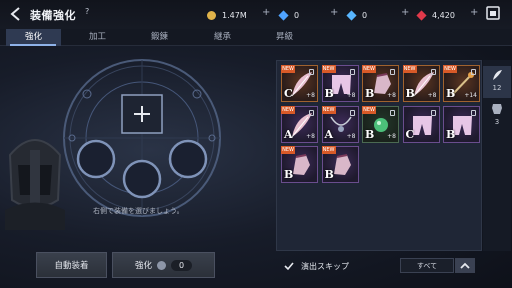 The height and width of the screenshot is (288, 512). What do you see at coordinates (497, 155) in the screenshot?
I see `category-panel: 12 3` at bounding box center [497, 155].